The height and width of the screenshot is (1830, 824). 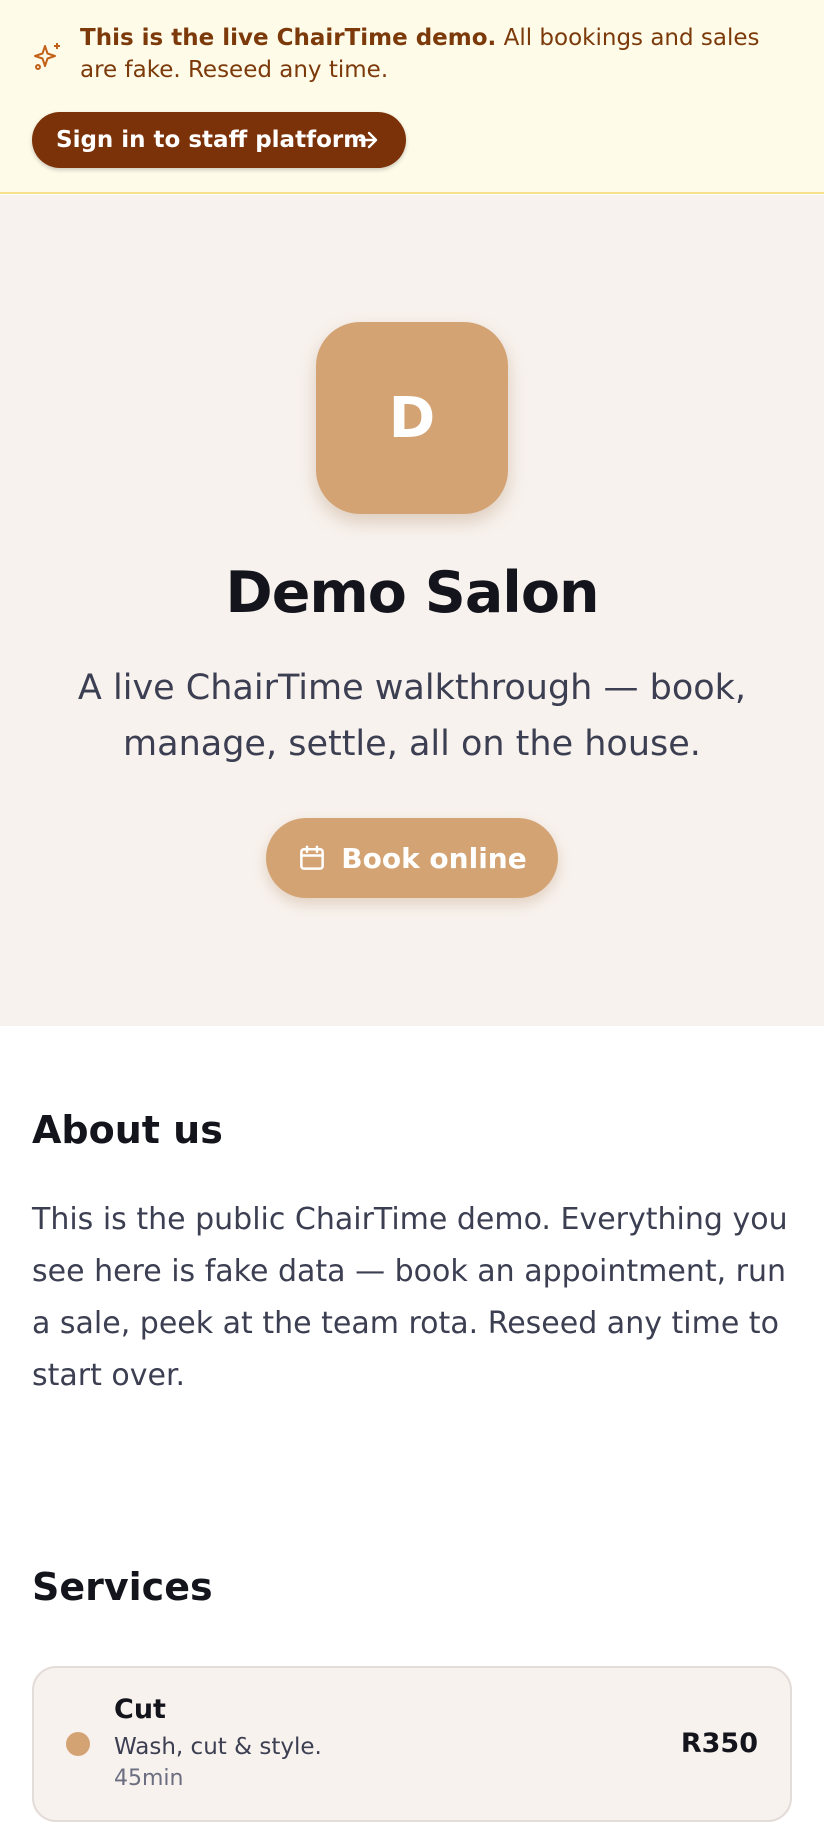 I want to click on signin-staff-button: Sign in to staff platform, so click(x=219, y=140).